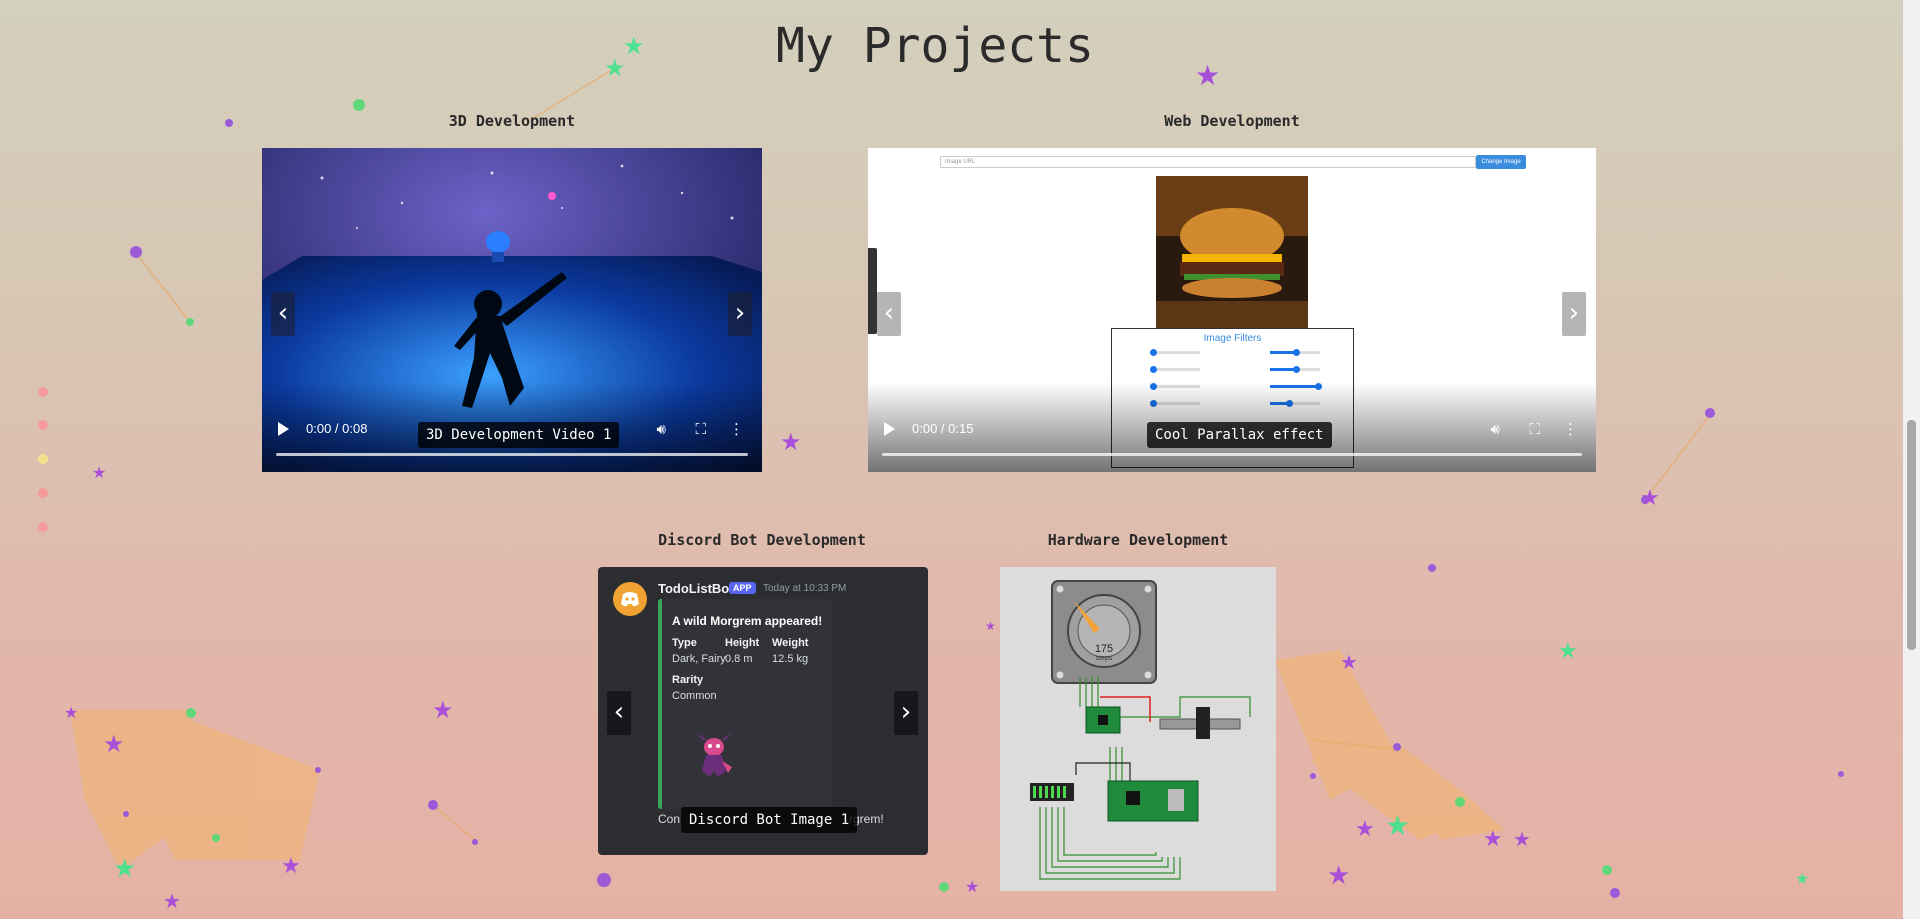  What do you see at coordinates (699, 659) in the screenshot?
I see `field-type-value: Dark, Fairy` at bounding box center [699, 659].